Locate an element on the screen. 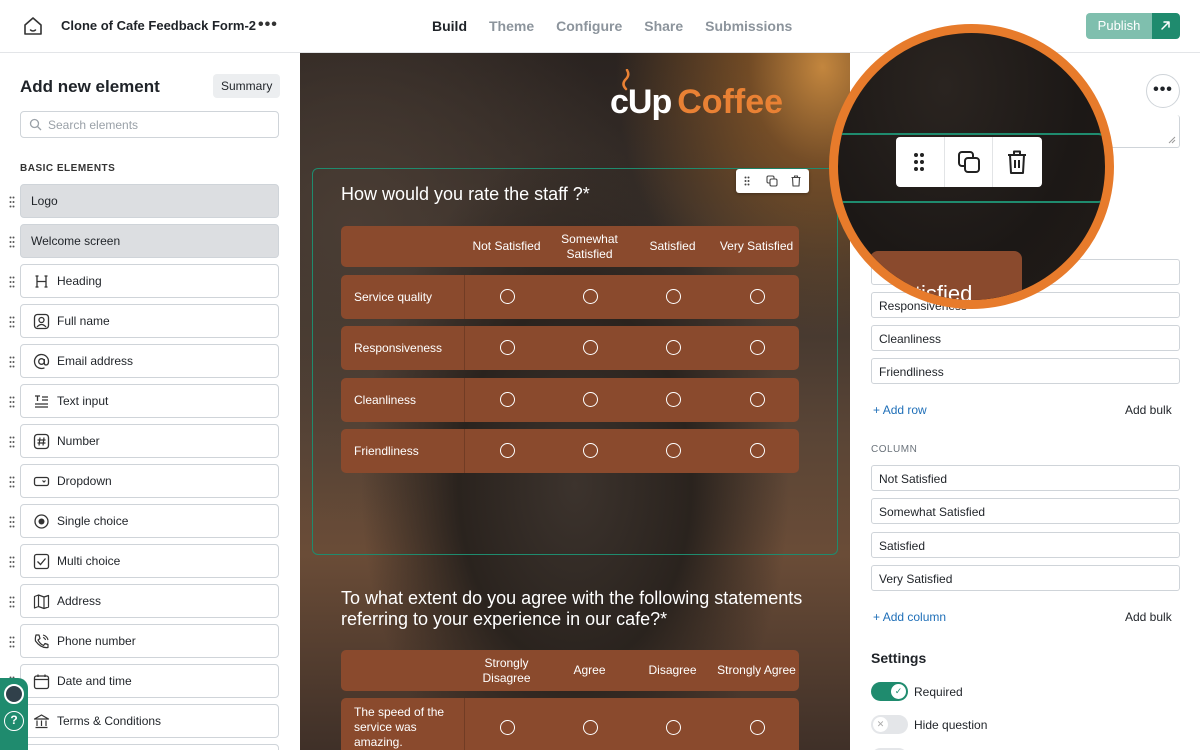 The width and height of the screenshot is (1200, 750). add-bulk-columns-button: Add bulk is located at coordinates (1148, 617).